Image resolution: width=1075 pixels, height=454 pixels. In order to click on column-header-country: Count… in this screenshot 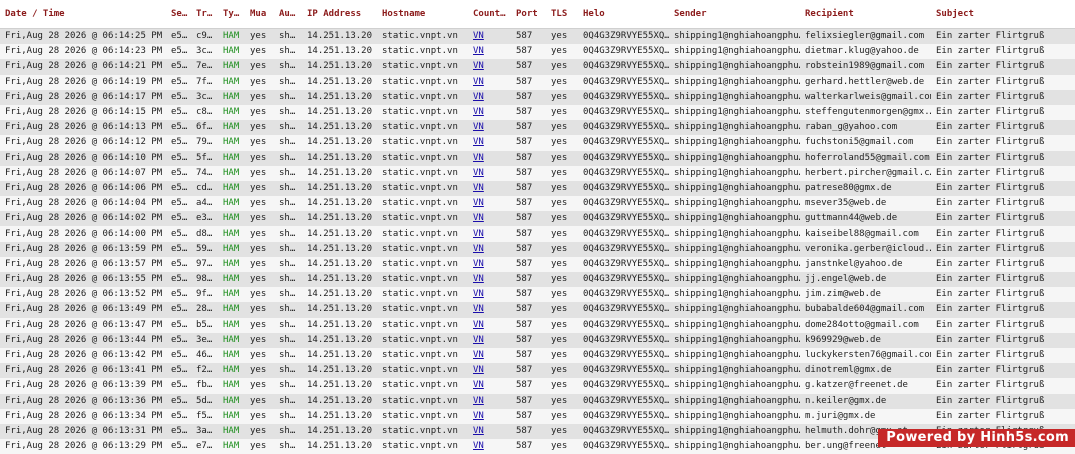, I will do `click(489, 14)`.